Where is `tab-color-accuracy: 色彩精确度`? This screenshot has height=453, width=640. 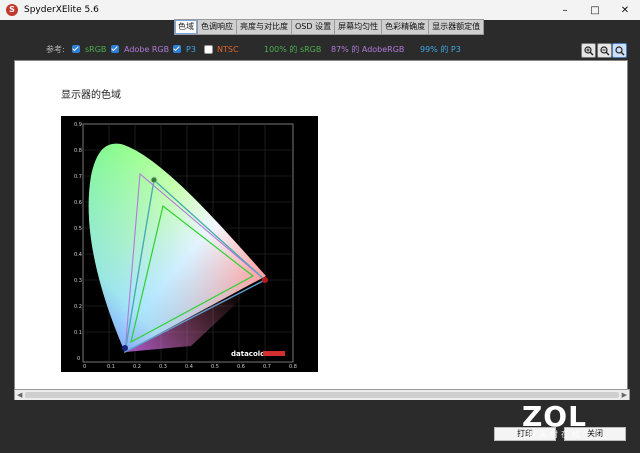 tab-color-accuracy: 色彩精确度 is located at coordinates (406, 27).